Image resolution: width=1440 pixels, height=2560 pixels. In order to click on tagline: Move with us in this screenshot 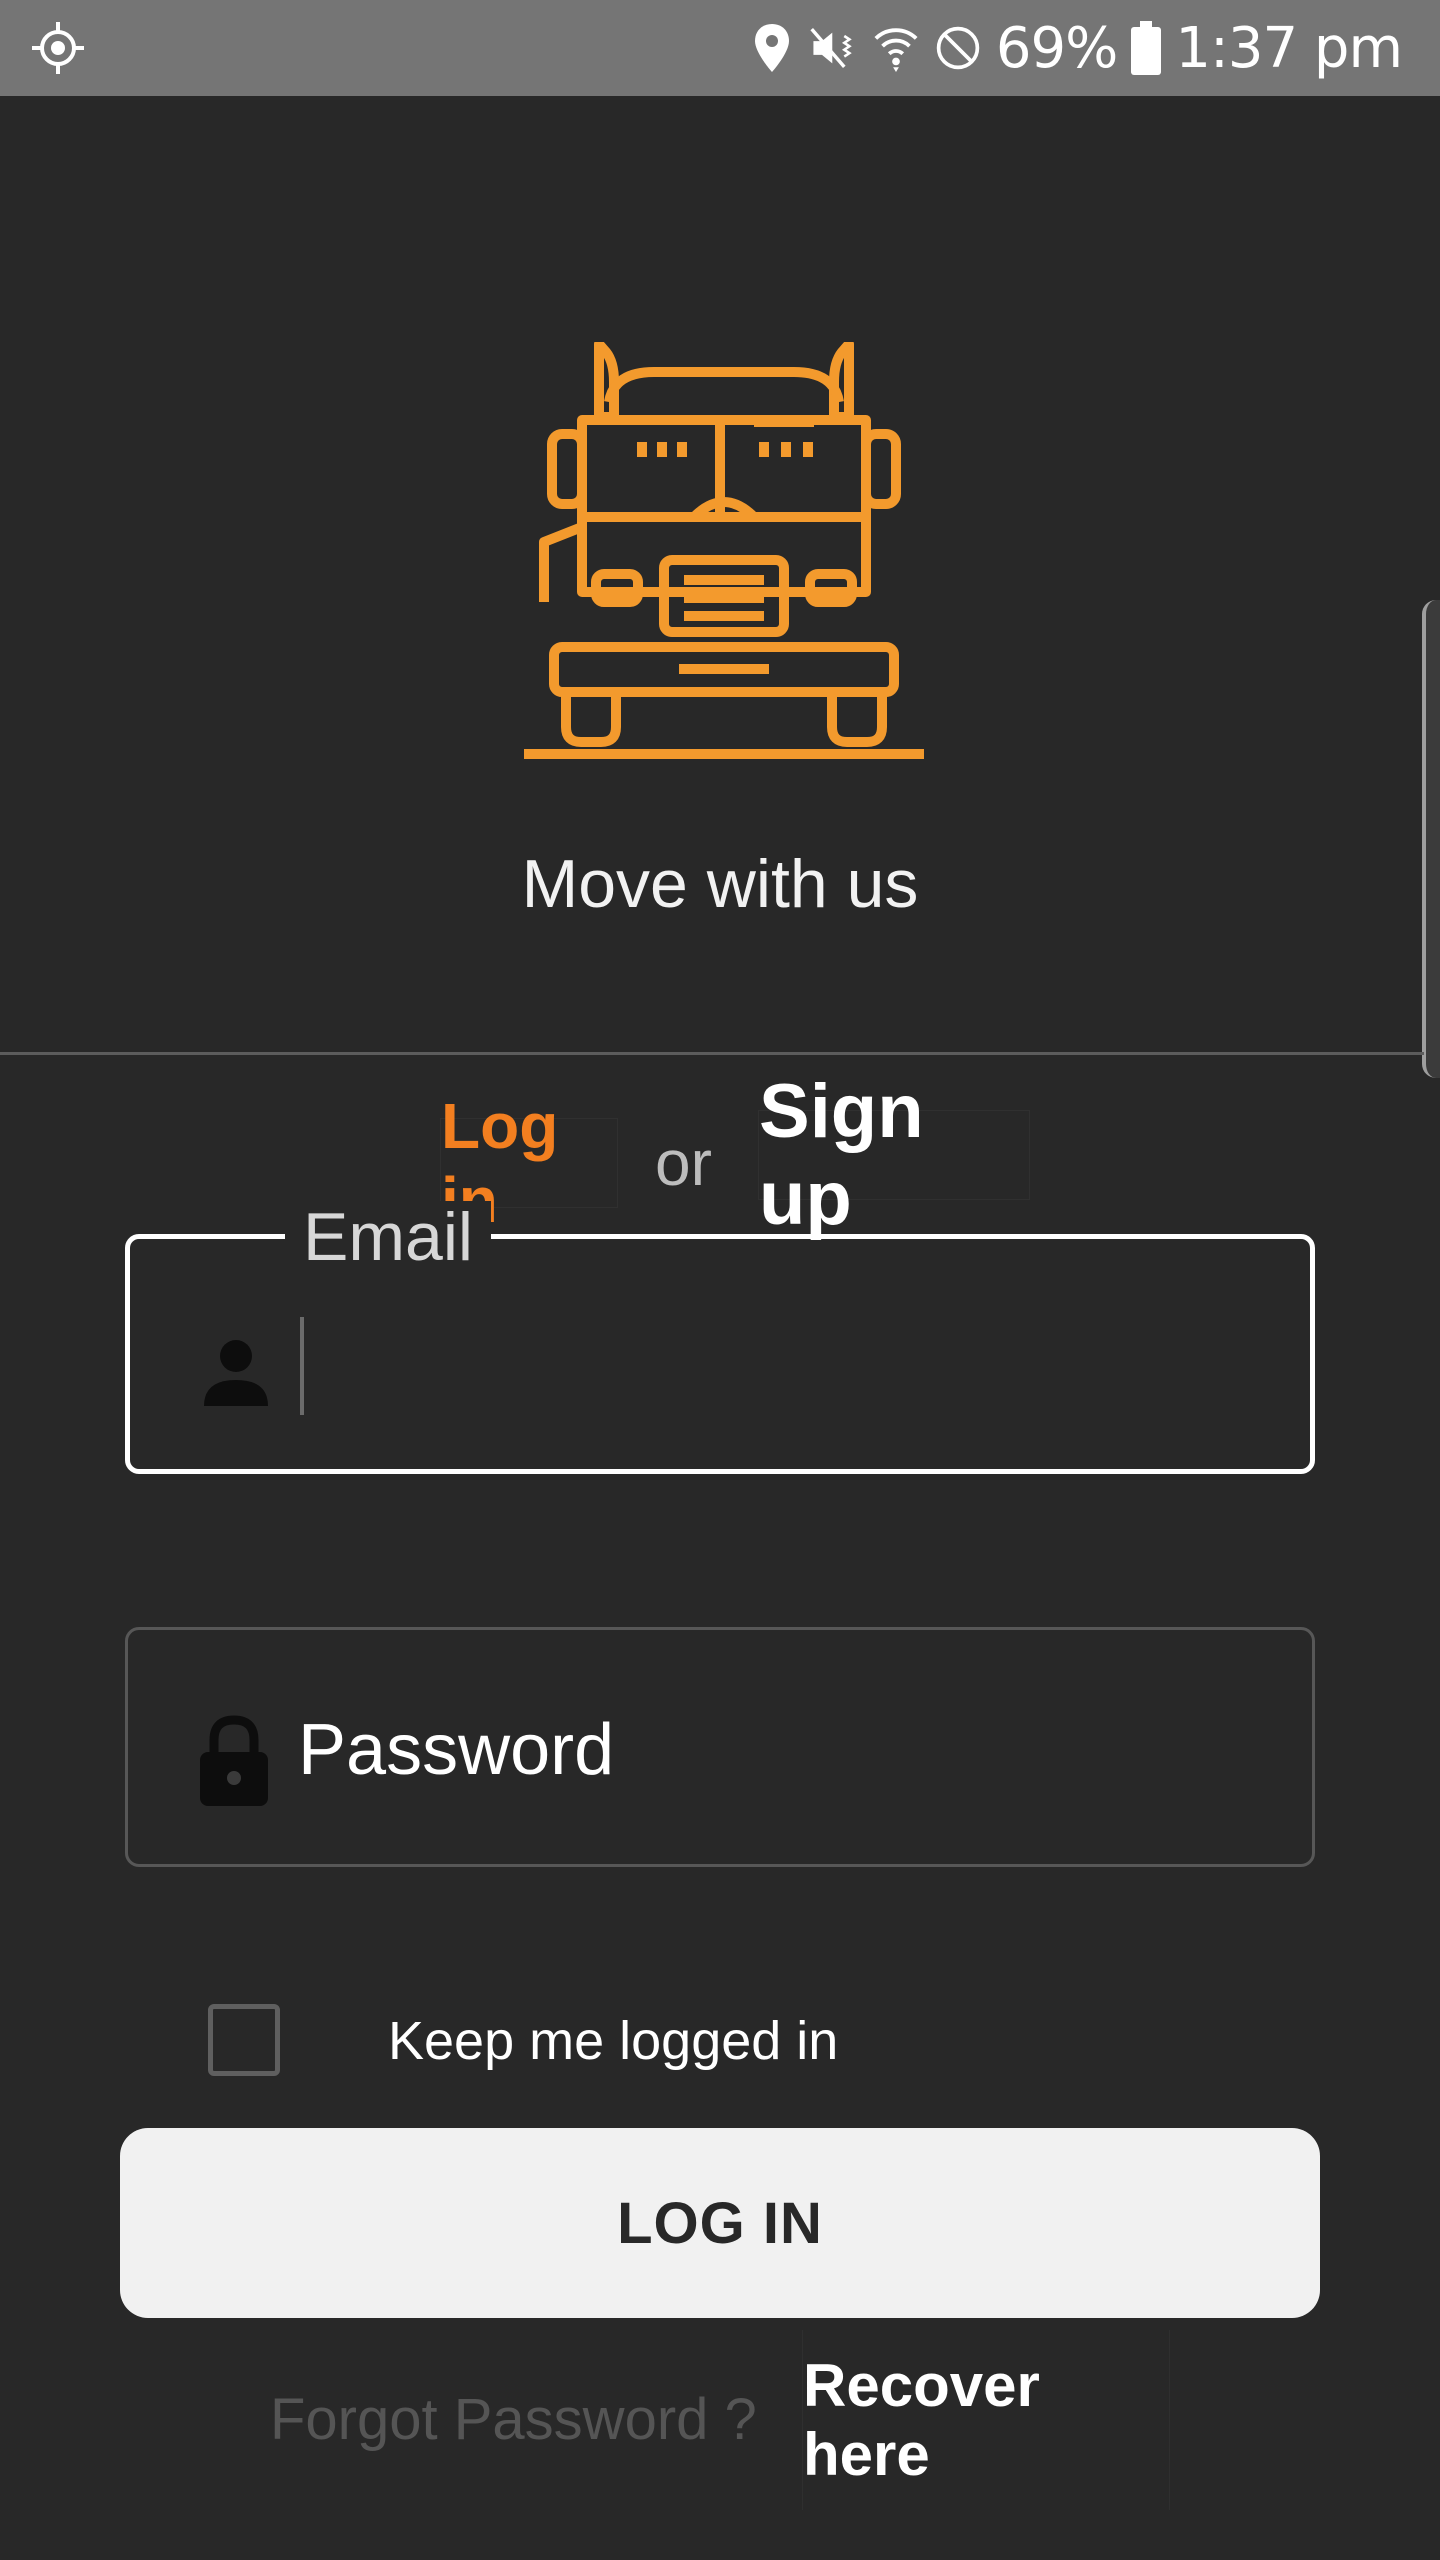, I will do `click(720, 884)`.